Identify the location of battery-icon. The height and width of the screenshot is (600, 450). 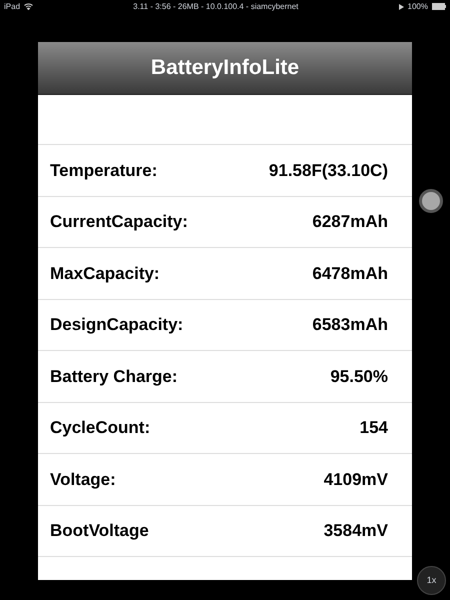
(439, 6).